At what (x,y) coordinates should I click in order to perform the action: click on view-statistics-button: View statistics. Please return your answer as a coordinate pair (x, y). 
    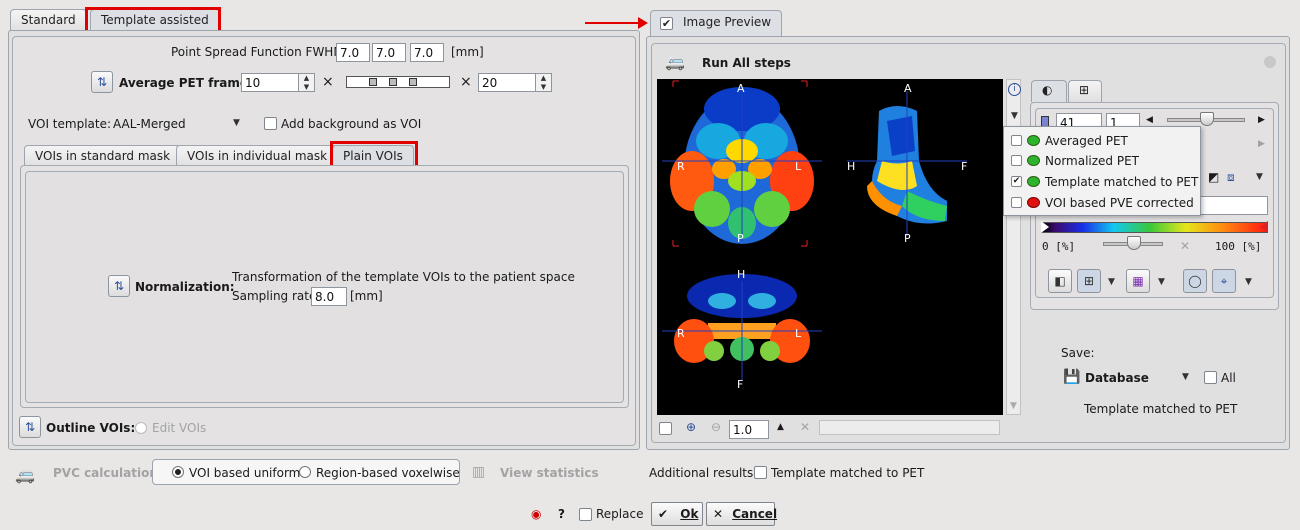
    Looking at the image, I should click on (549, 473).